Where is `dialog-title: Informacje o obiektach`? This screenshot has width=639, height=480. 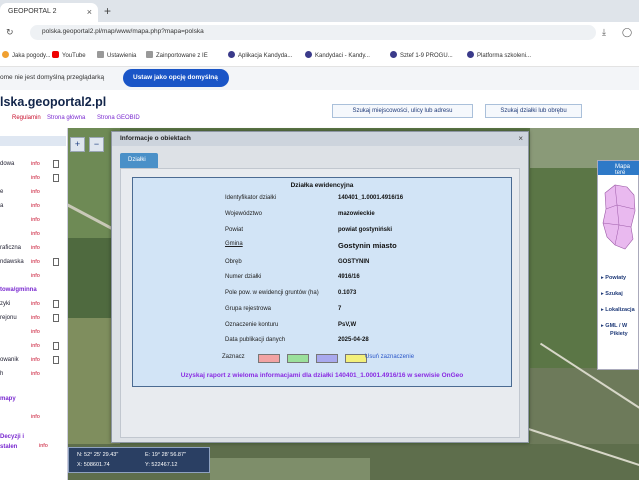
dialog-title: Informacje o obiektach is located at coordinates (320, 139).